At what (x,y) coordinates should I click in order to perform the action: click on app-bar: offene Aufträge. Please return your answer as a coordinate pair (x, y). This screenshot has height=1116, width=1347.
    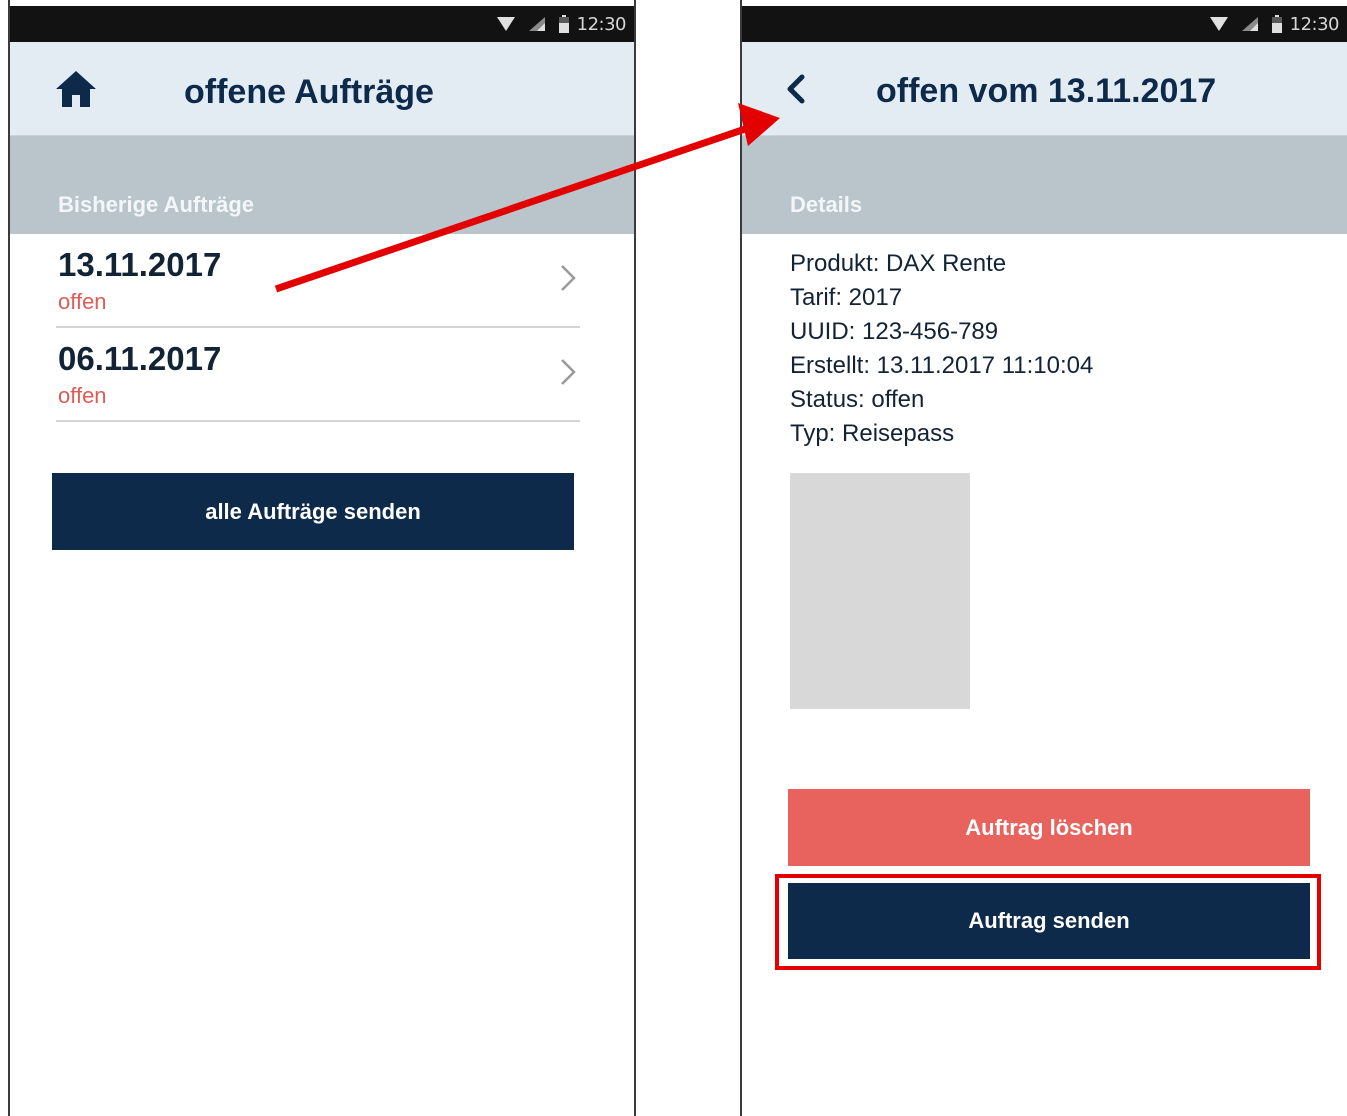
    Looking at the image, I should click on (322, 89).